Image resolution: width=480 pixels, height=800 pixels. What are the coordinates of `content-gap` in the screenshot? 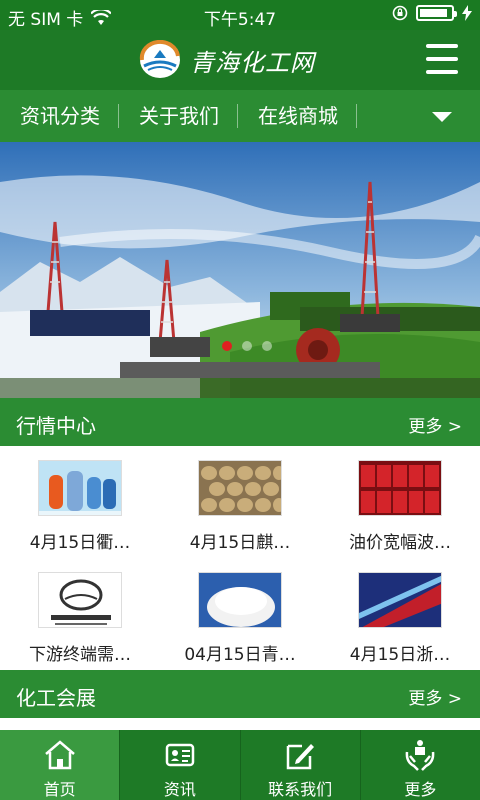 It's located at (240, 724).